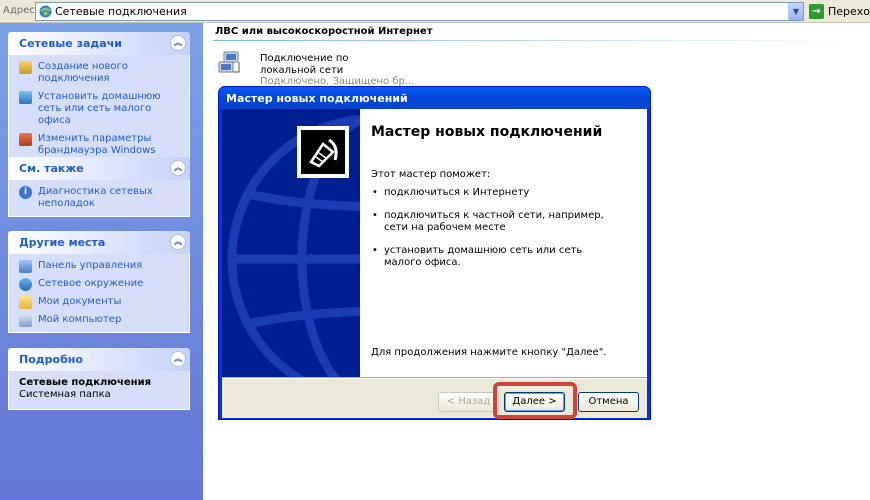 The image size is (870, 500). Describe the element at coordinates (51, 359) in the screenshot. I see `details-title: Подробно` at that location.